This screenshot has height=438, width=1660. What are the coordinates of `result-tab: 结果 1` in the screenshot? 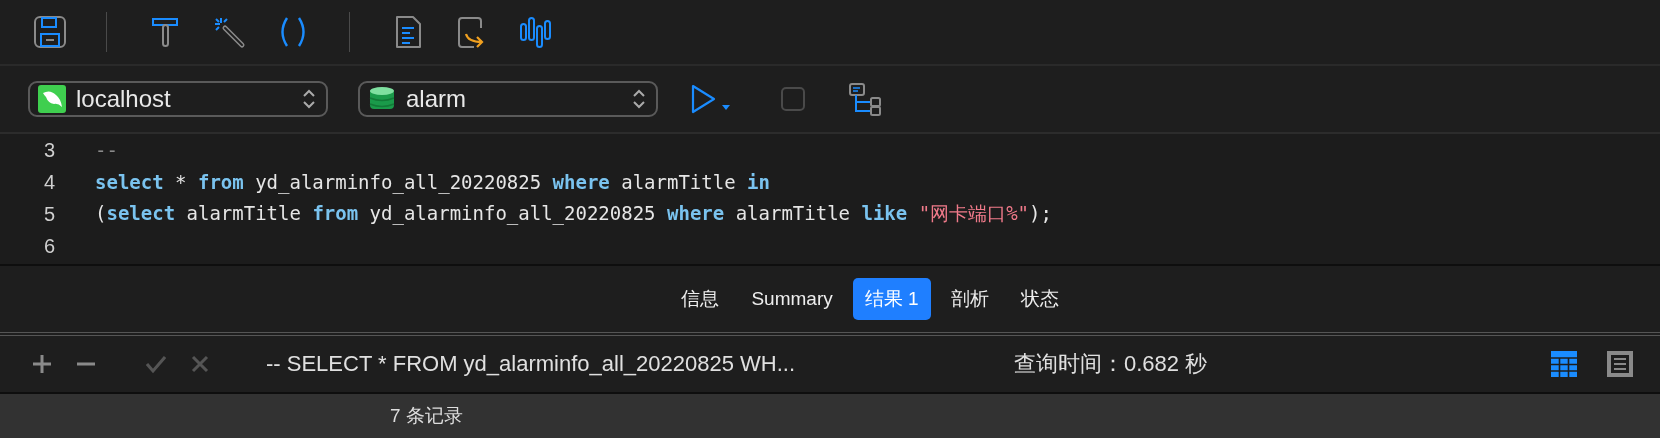 It's located at (891, 299).